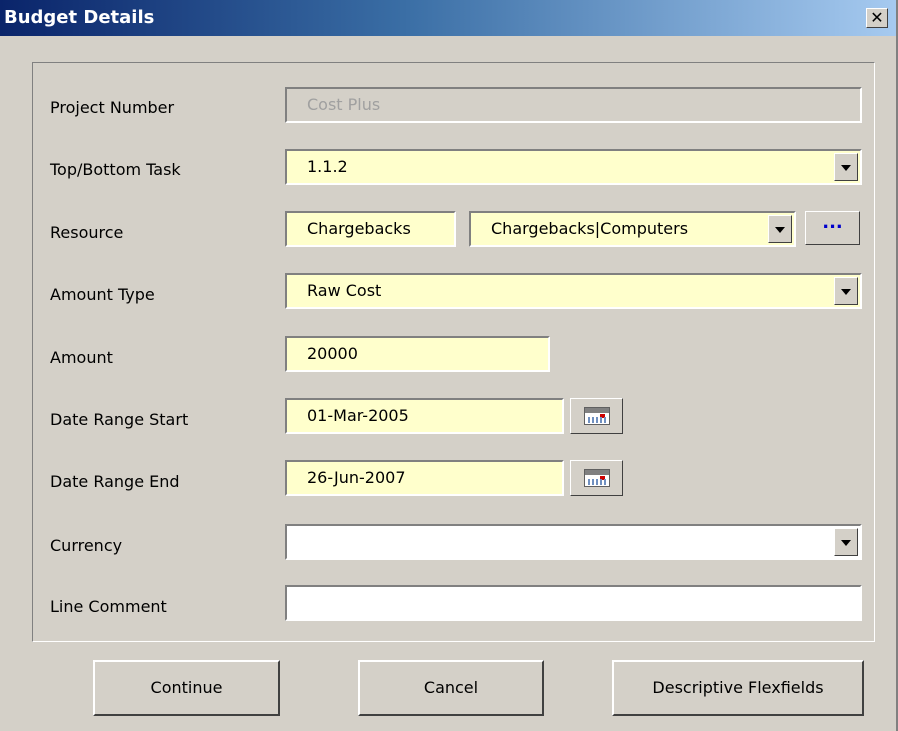 Image resolution: width=898 pixels, height=731 pixels. What do you see at coordinates (573, 542) in the screenshot?
I see `currency-select` at bounding box center [573, 542].